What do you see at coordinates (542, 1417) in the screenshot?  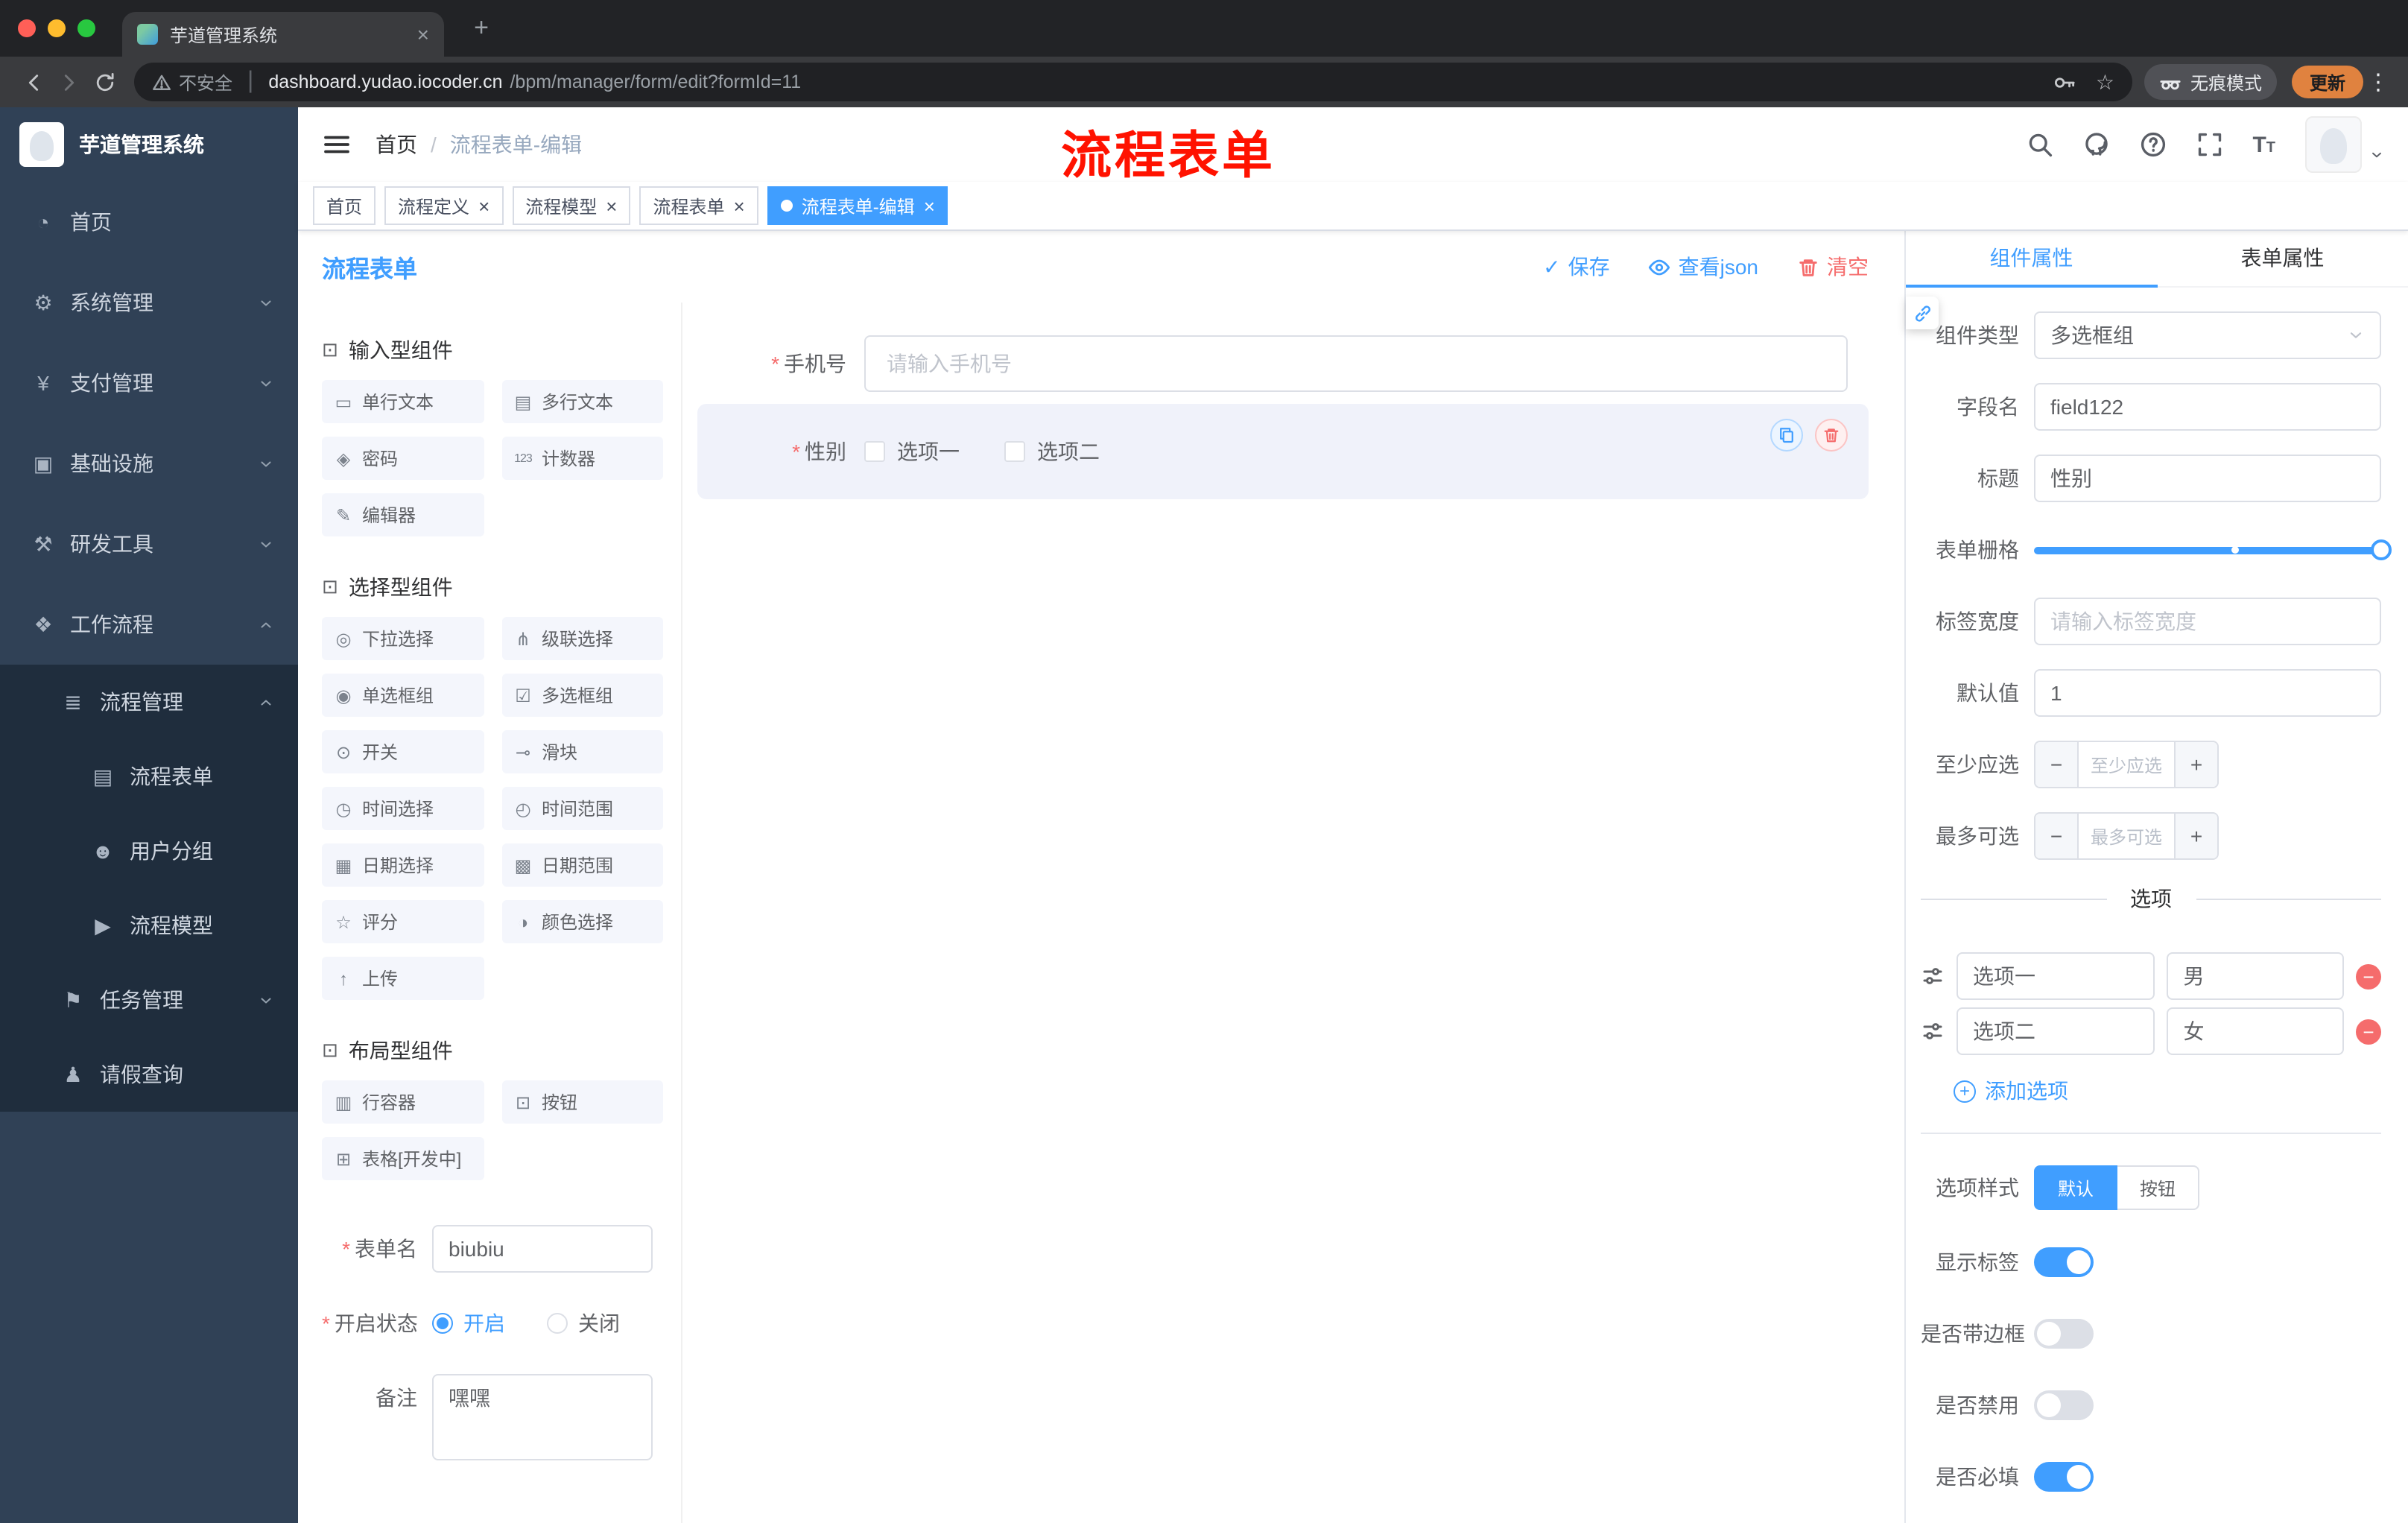 I see `remark-textarea: 嘿嘿` at bounding box center [542, 1417].